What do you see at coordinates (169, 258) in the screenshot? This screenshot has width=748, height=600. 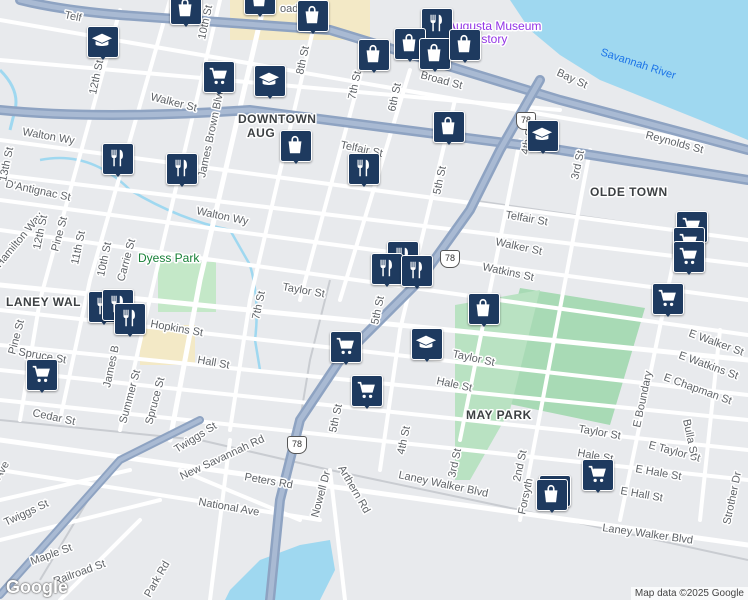 I see `park-dyess-label: Dyess Park` at bounding box center [169, 258].